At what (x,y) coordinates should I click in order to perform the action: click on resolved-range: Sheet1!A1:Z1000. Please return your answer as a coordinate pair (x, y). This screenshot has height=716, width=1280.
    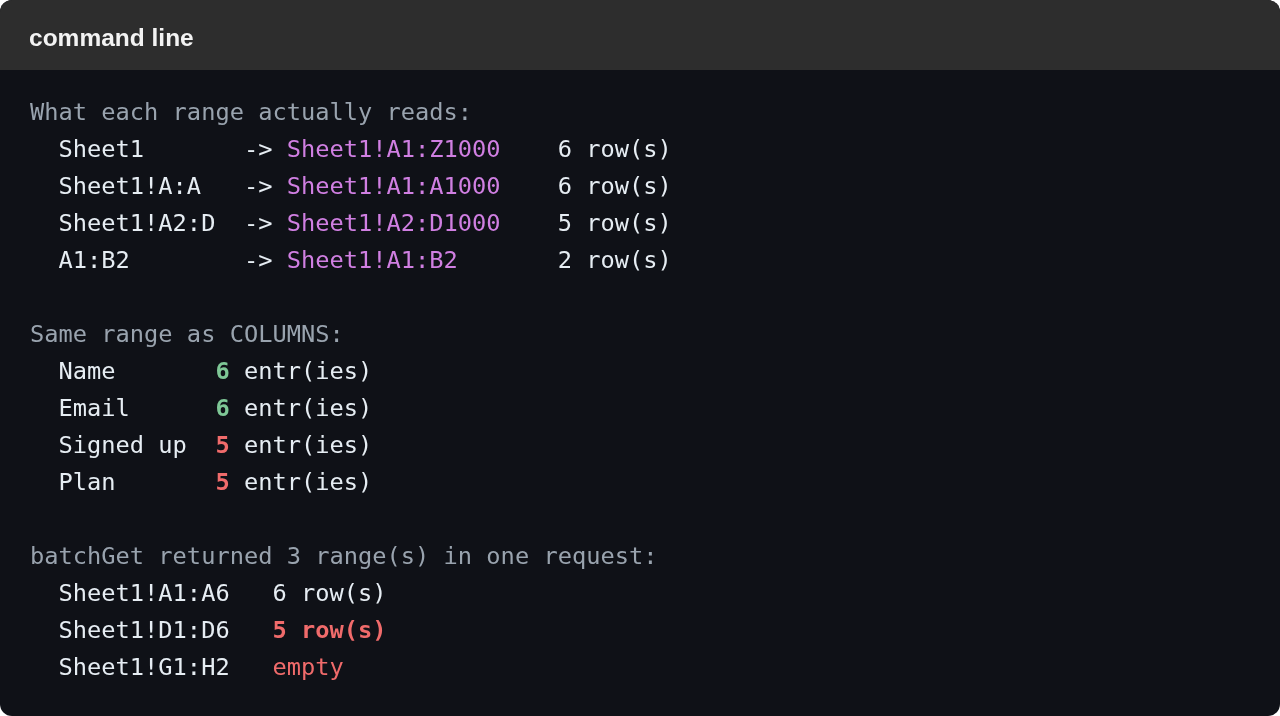
    Looking at the image, I should click on (393, 149).